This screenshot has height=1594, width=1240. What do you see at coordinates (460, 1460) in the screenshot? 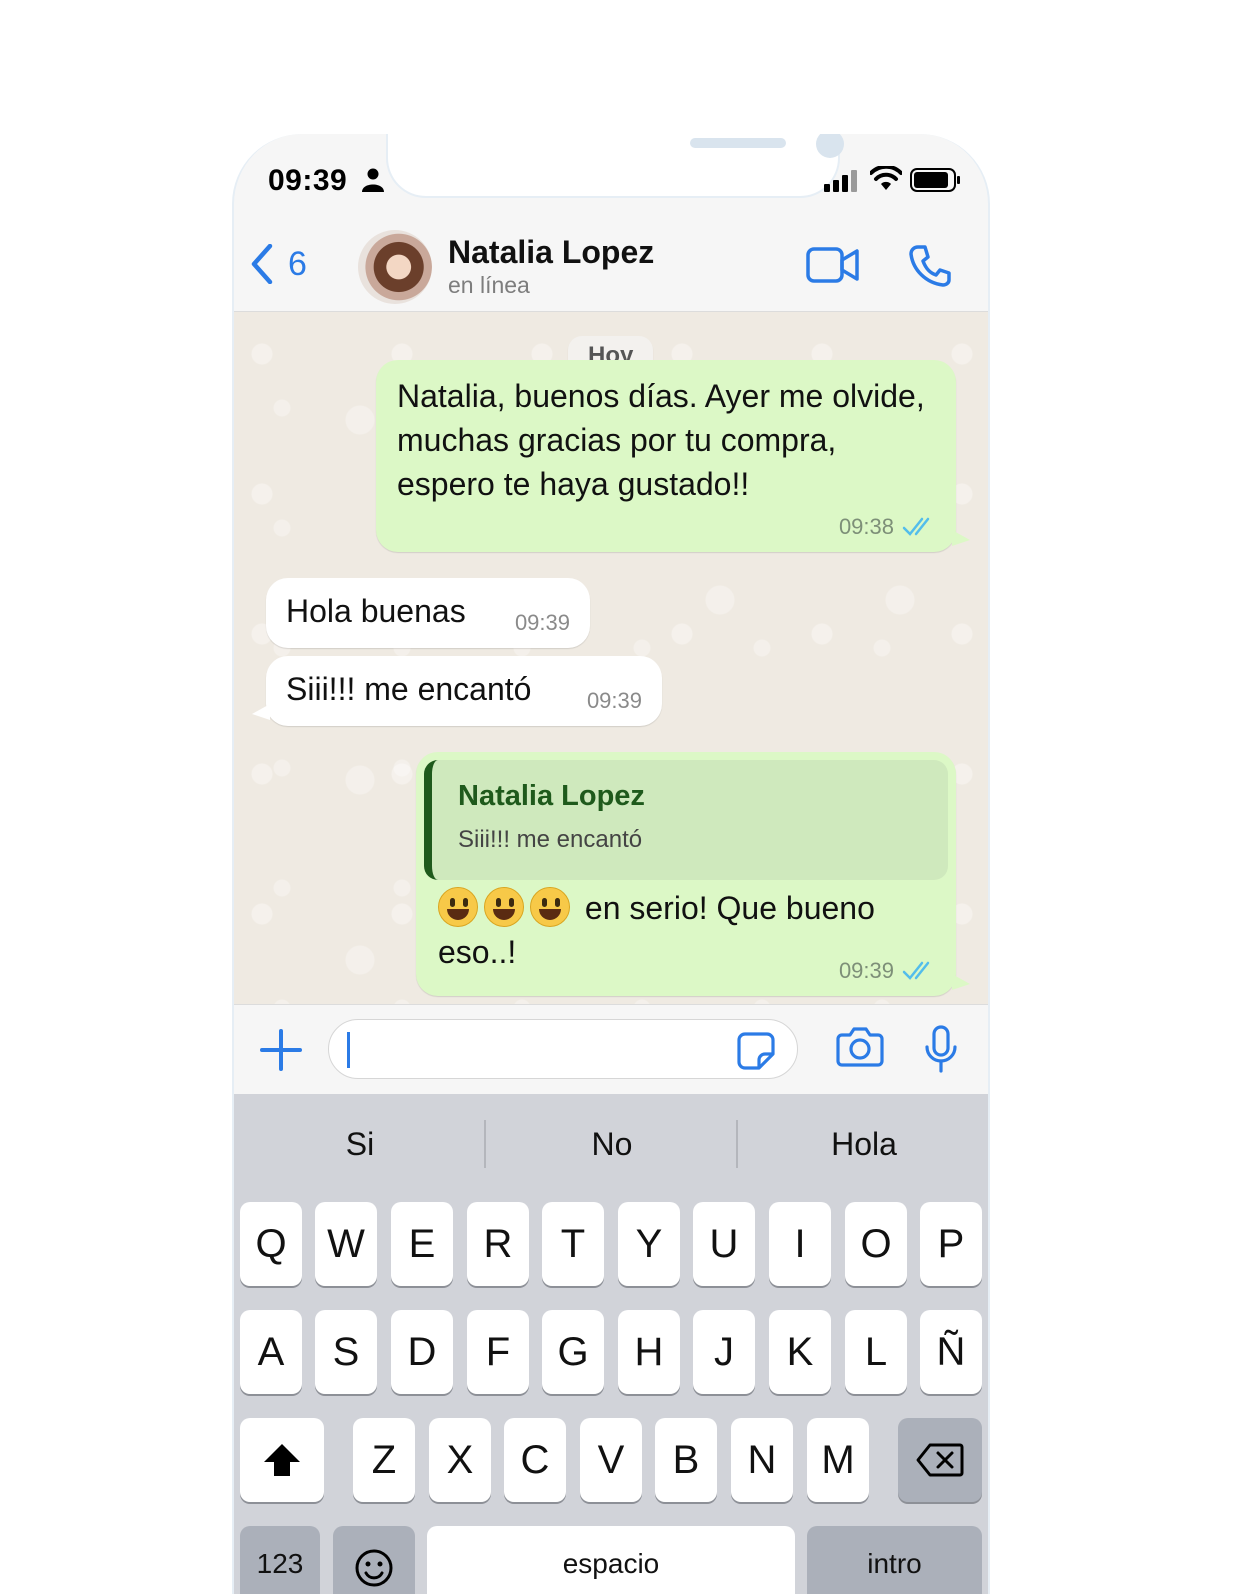
I see `key-x: X` at bounding box center [460, 1460].